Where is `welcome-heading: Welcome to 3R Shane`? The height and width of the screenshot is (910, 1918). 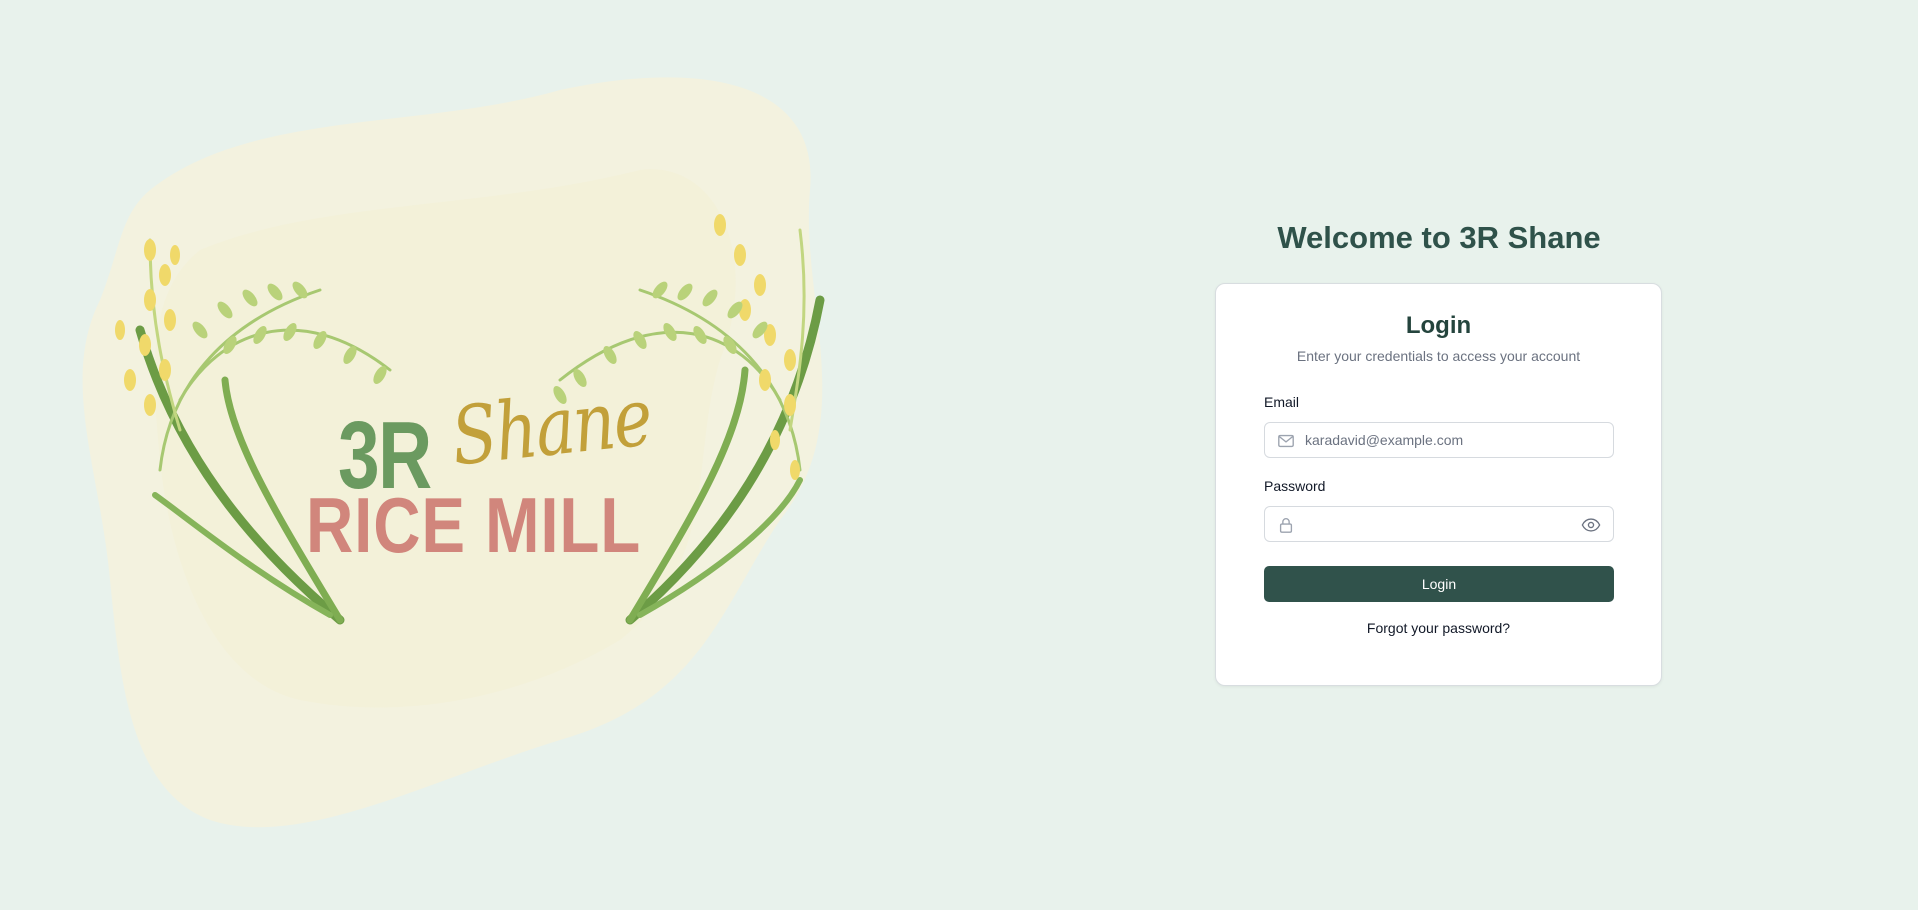
welcome-heading: Welcome to 3R Shane is located at coordinates (1439, 237).